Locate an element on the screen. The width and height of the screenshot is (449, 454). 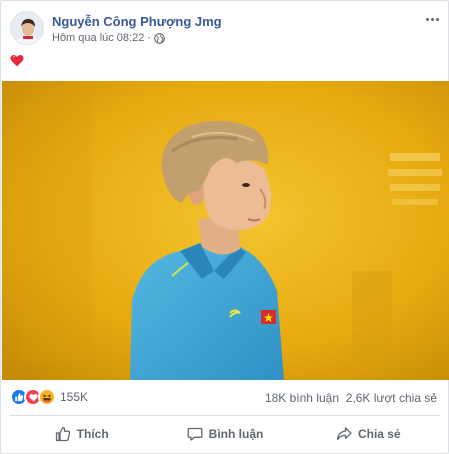
haha-reaction-icon is located at coordinates (47, 397).